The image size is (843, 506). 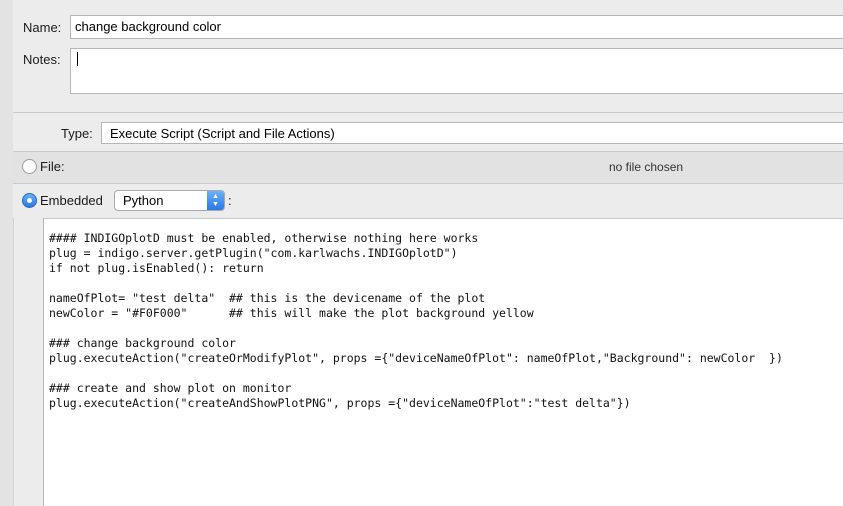 I want to click on left-edge-panel, so click(x=7, y=253).